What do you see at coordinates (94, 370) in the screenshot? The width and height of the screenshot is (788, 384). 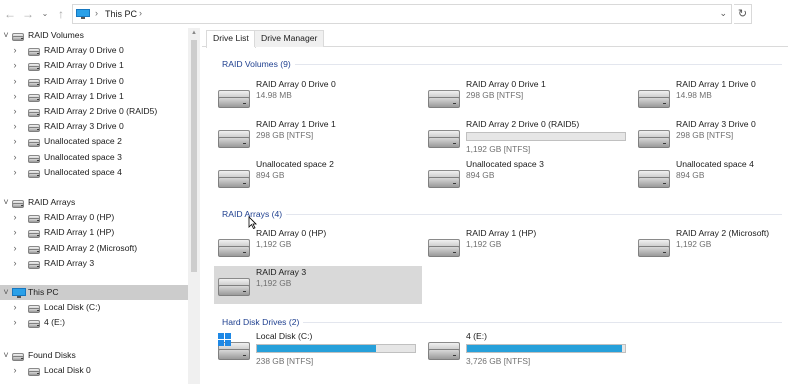 I see `tree-item: › Local Disk 0` at bounding box center [94, 370].